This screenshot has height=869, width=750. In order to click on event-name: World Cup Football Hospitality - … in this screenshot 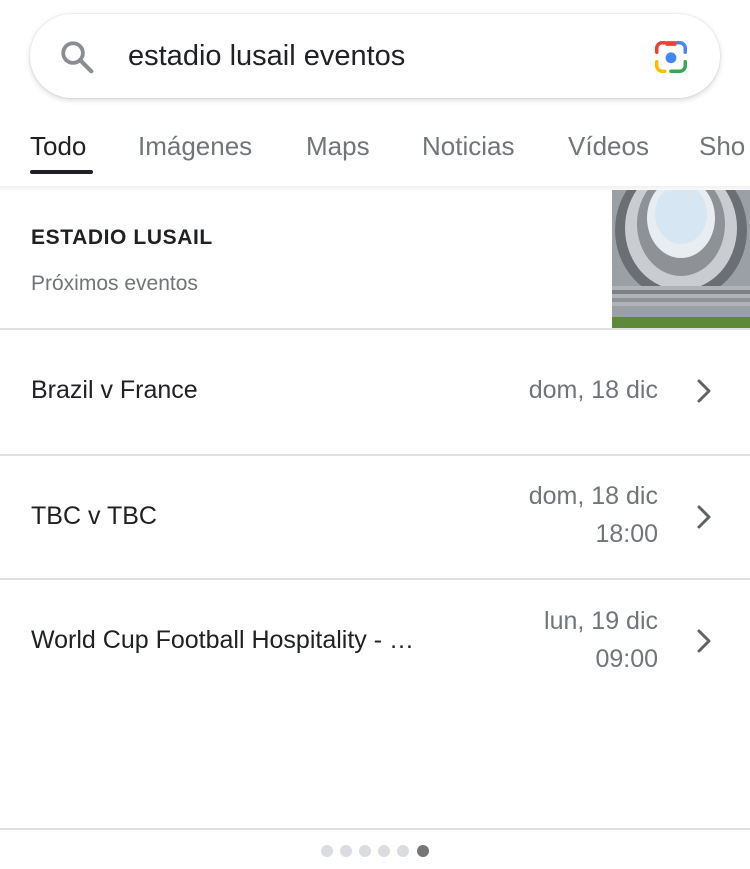, I will do `click(223, 640)`.